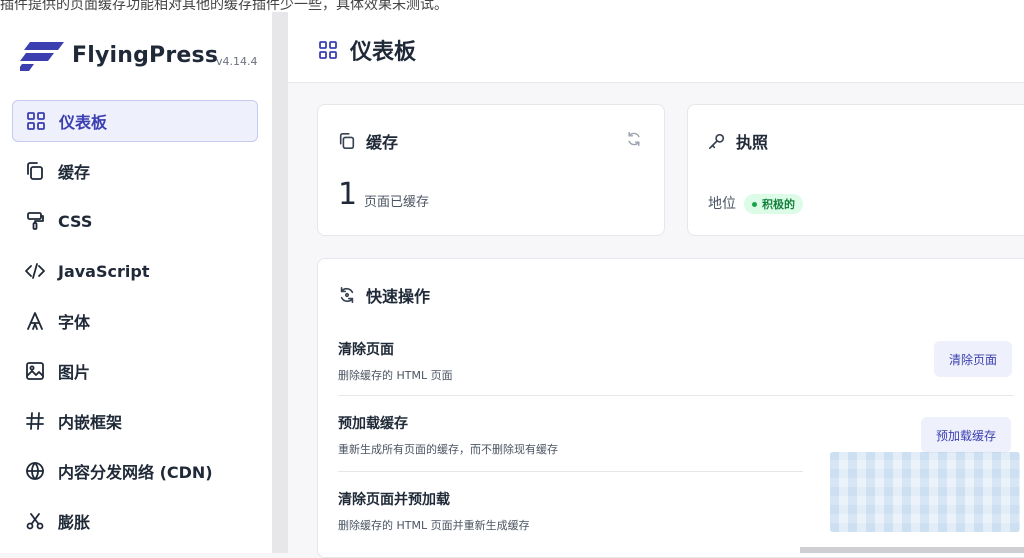 Image resolution: width=1024 pixels, height=558 pixels. I want to click on card-title: 快速操作, so click(398, 296).